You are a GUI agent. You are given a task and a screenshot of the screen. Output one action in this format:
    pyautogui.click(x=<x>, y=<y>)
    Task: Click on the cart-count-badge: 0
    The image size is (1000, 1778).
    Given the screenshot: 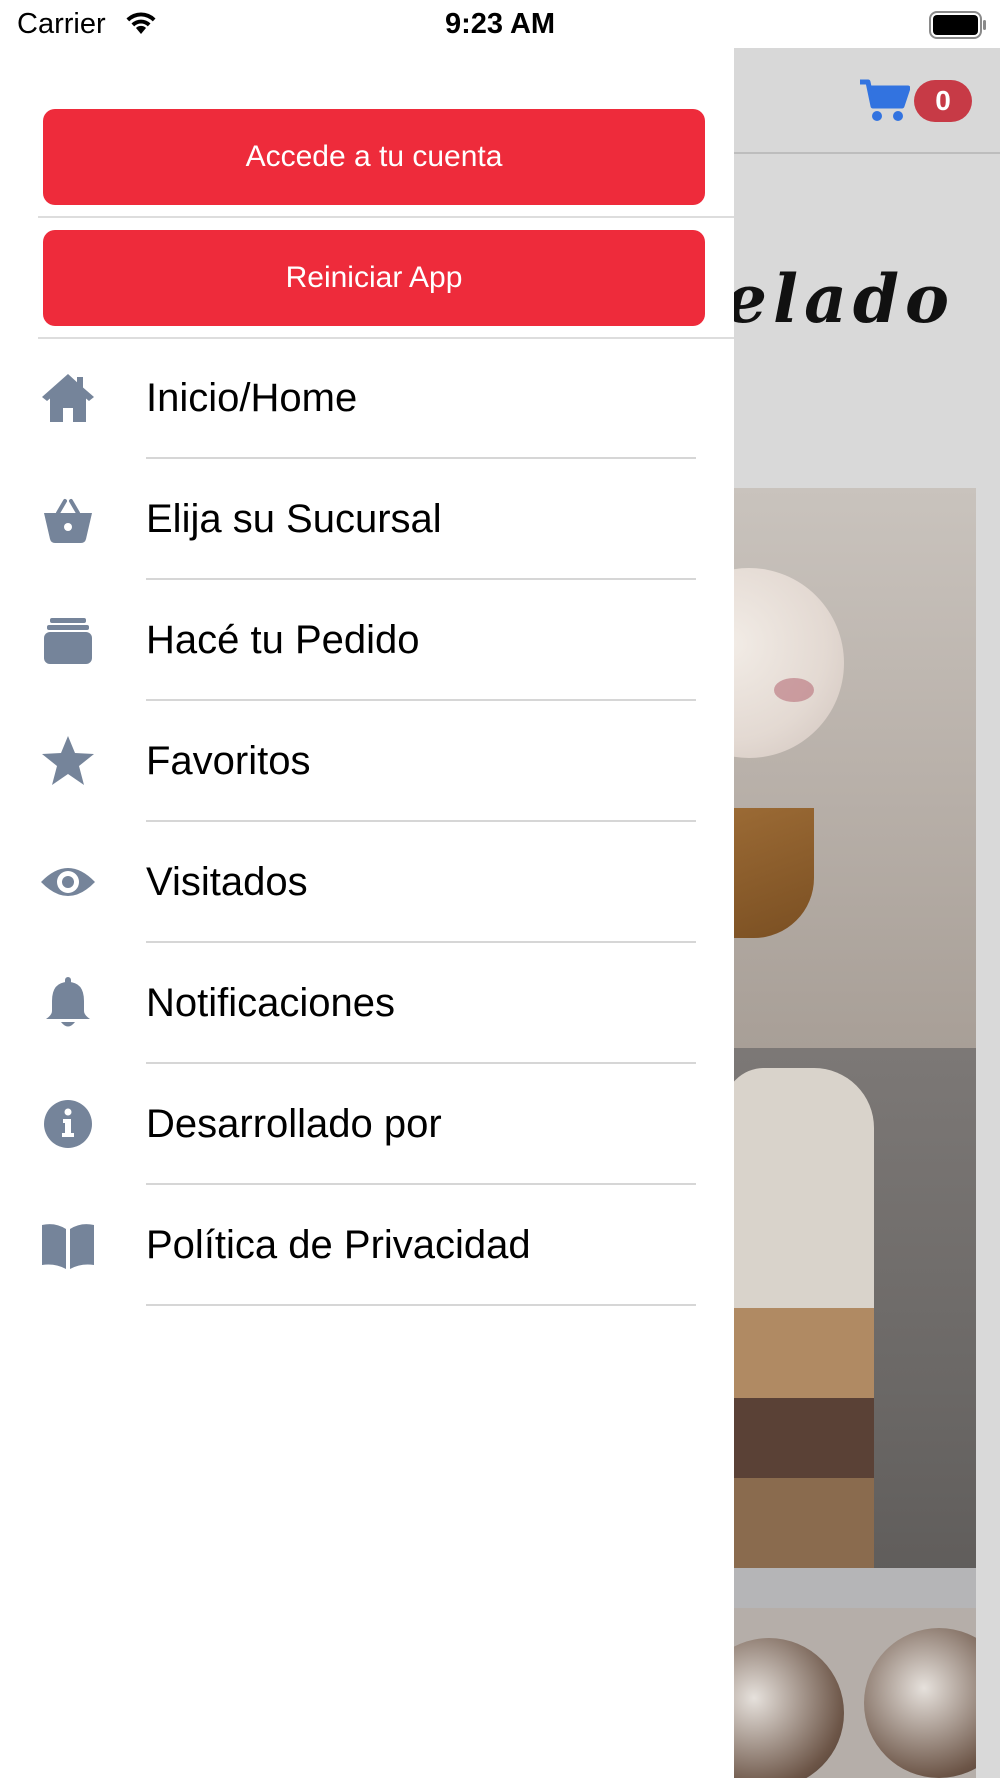 What is the action you would take?
    pyautogui.click(x=943, y=101)
    